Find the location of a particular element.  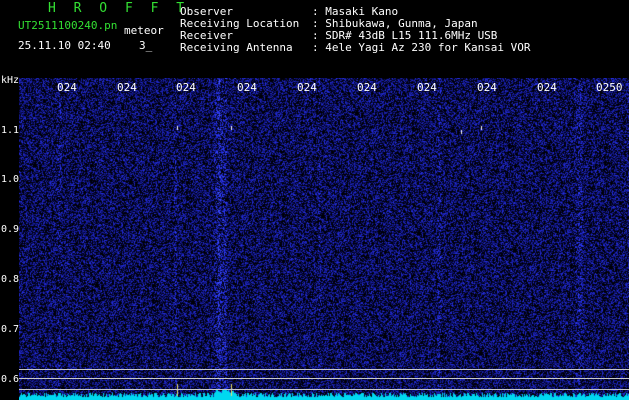

x-tick-label: 0250 is located at coordinates (609, 87).